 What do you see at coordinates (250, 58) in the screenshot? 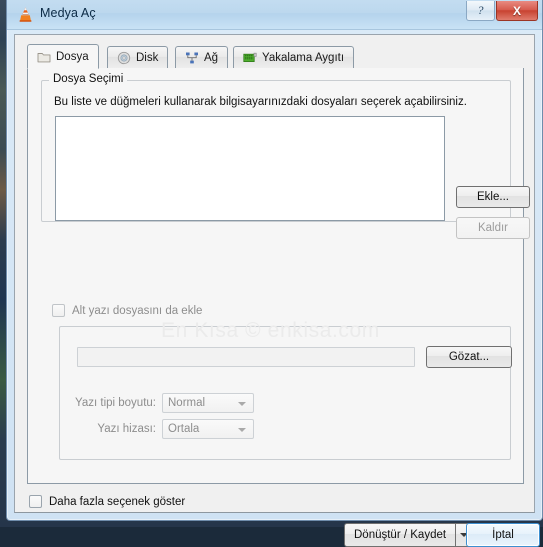
I see `capture-card-icon` at bounding box center [250, 58].